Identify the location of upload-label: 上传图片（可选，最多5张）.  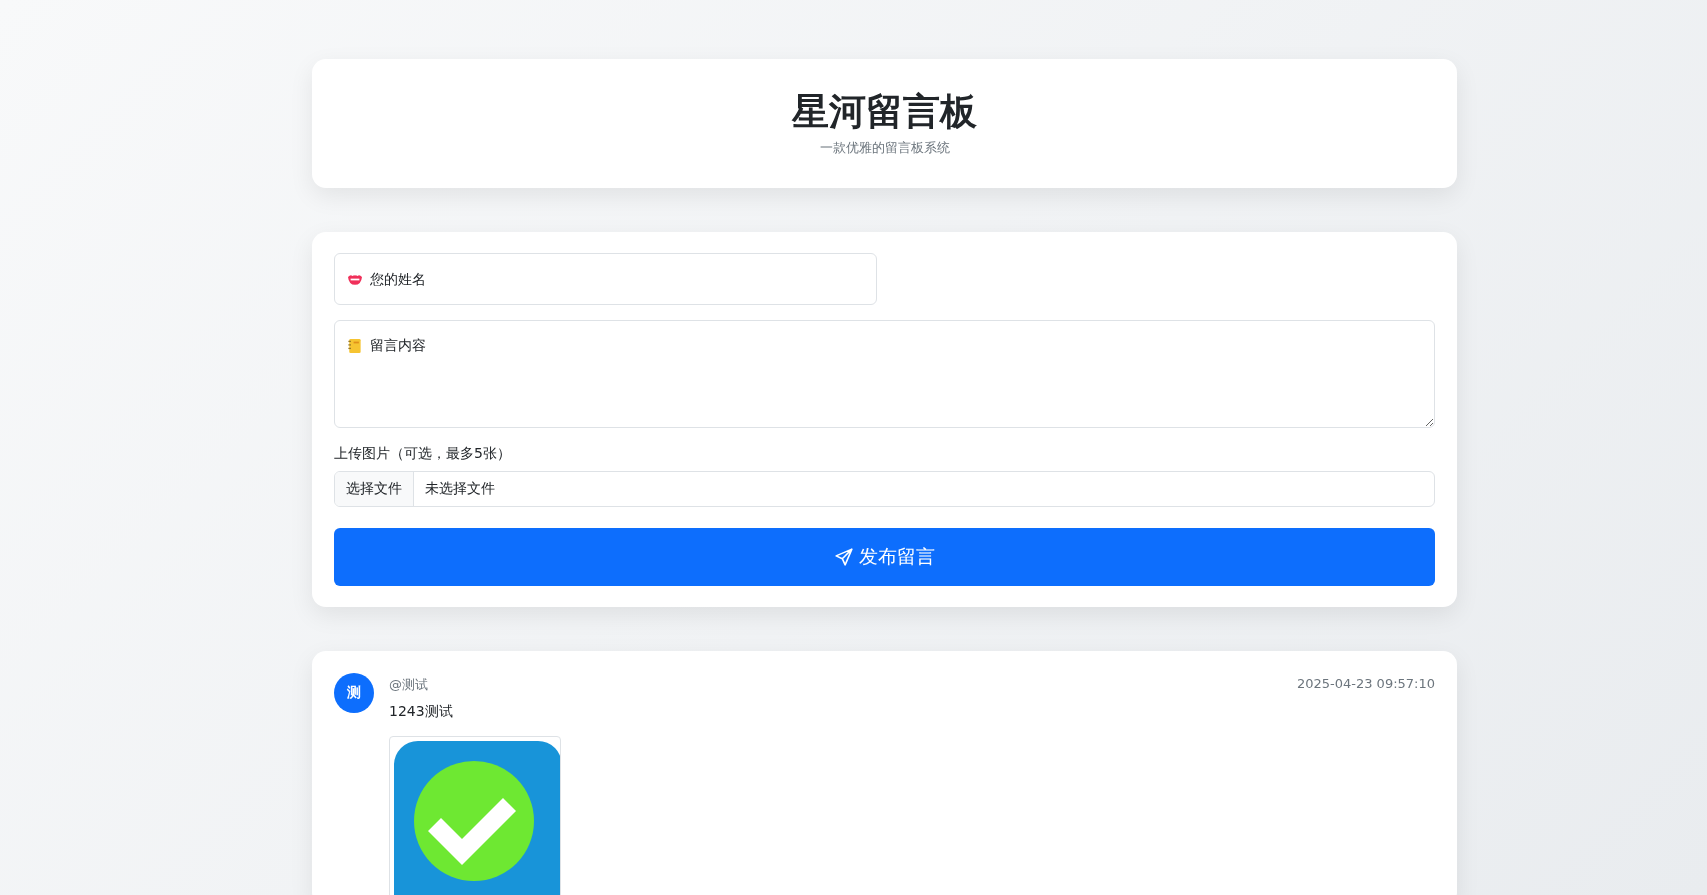
(423, 454).